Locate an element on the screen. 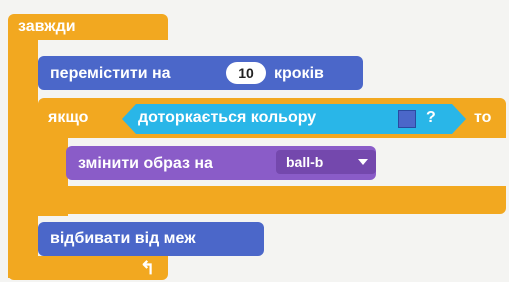 The width and height of the screenshot is (509, 282). move-suffix-label: кроків is located at coordinates (299, 73).